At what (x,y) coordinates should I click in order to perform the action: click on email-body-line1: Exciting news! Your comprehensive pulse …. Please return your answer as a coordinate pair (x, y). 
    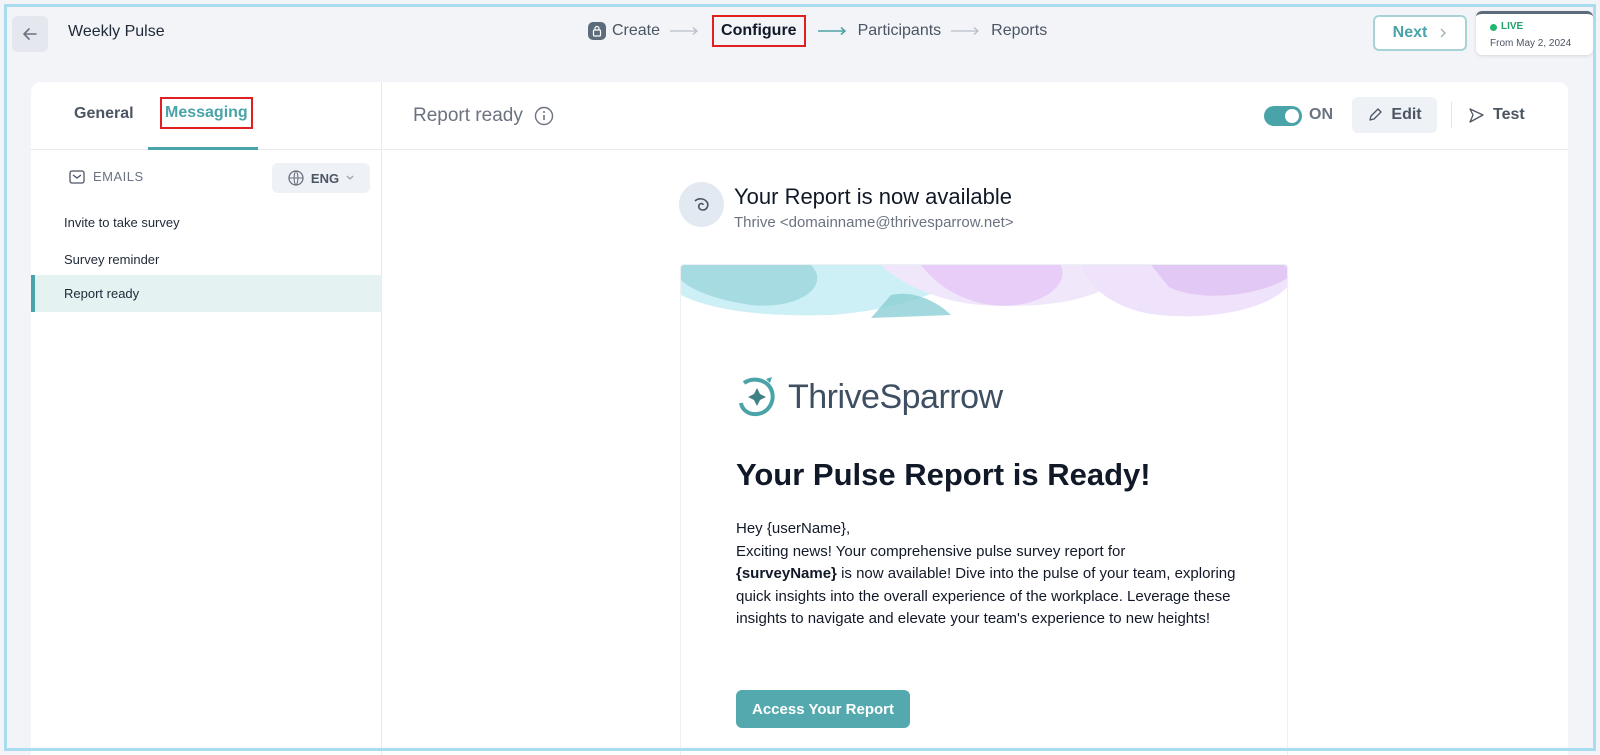
    Looking at the image, I should click on (931, 551).